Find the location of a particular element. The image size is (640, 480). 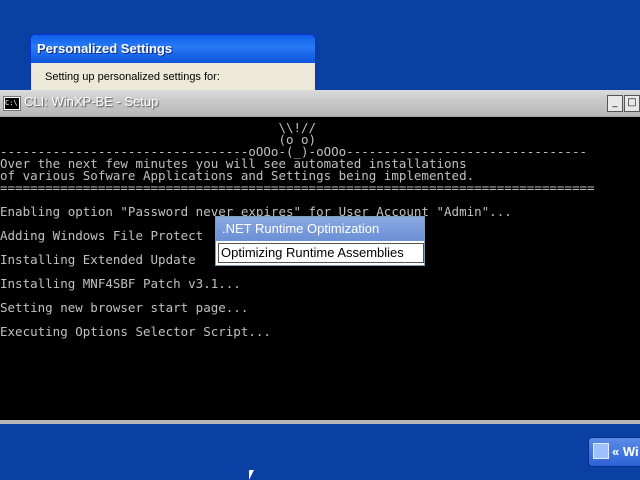

net-popup-status: Optimizing Runtime Assemblies is located at coordinates (321, 253).